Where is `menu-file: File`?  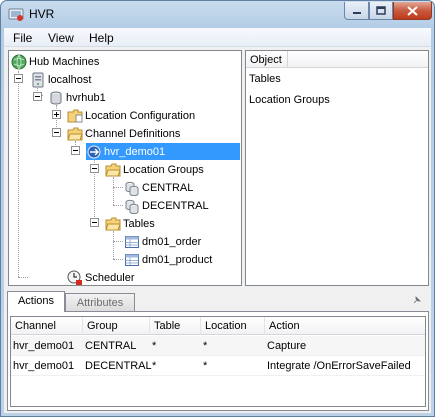 menu-file: File is located at coordinates (22, 38).